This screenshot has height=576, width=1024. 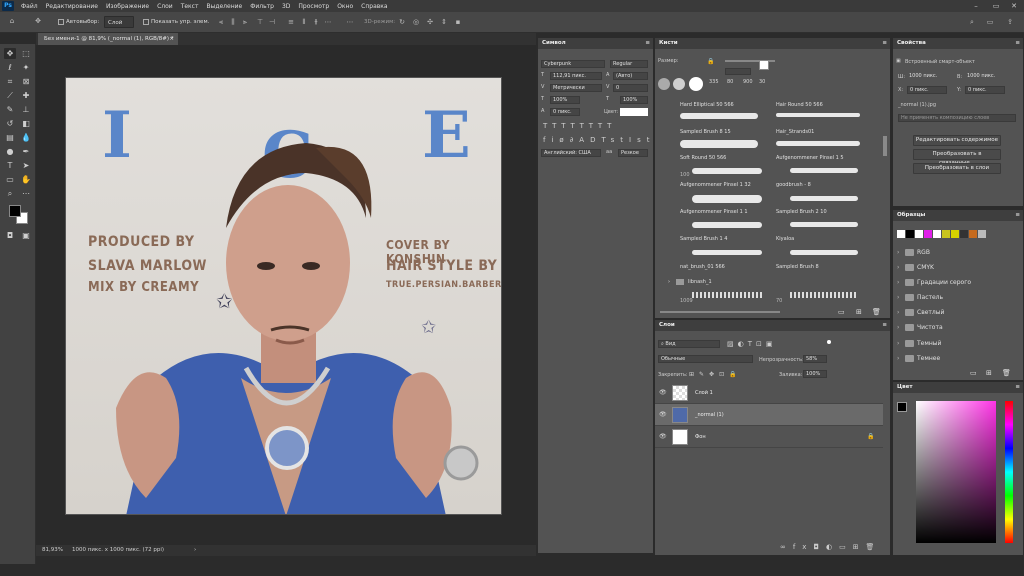 What do you see at coordinates (10, 53) in the screenshot?
I see `move-tool-icon: ✥` at bounding box center [10, 53].